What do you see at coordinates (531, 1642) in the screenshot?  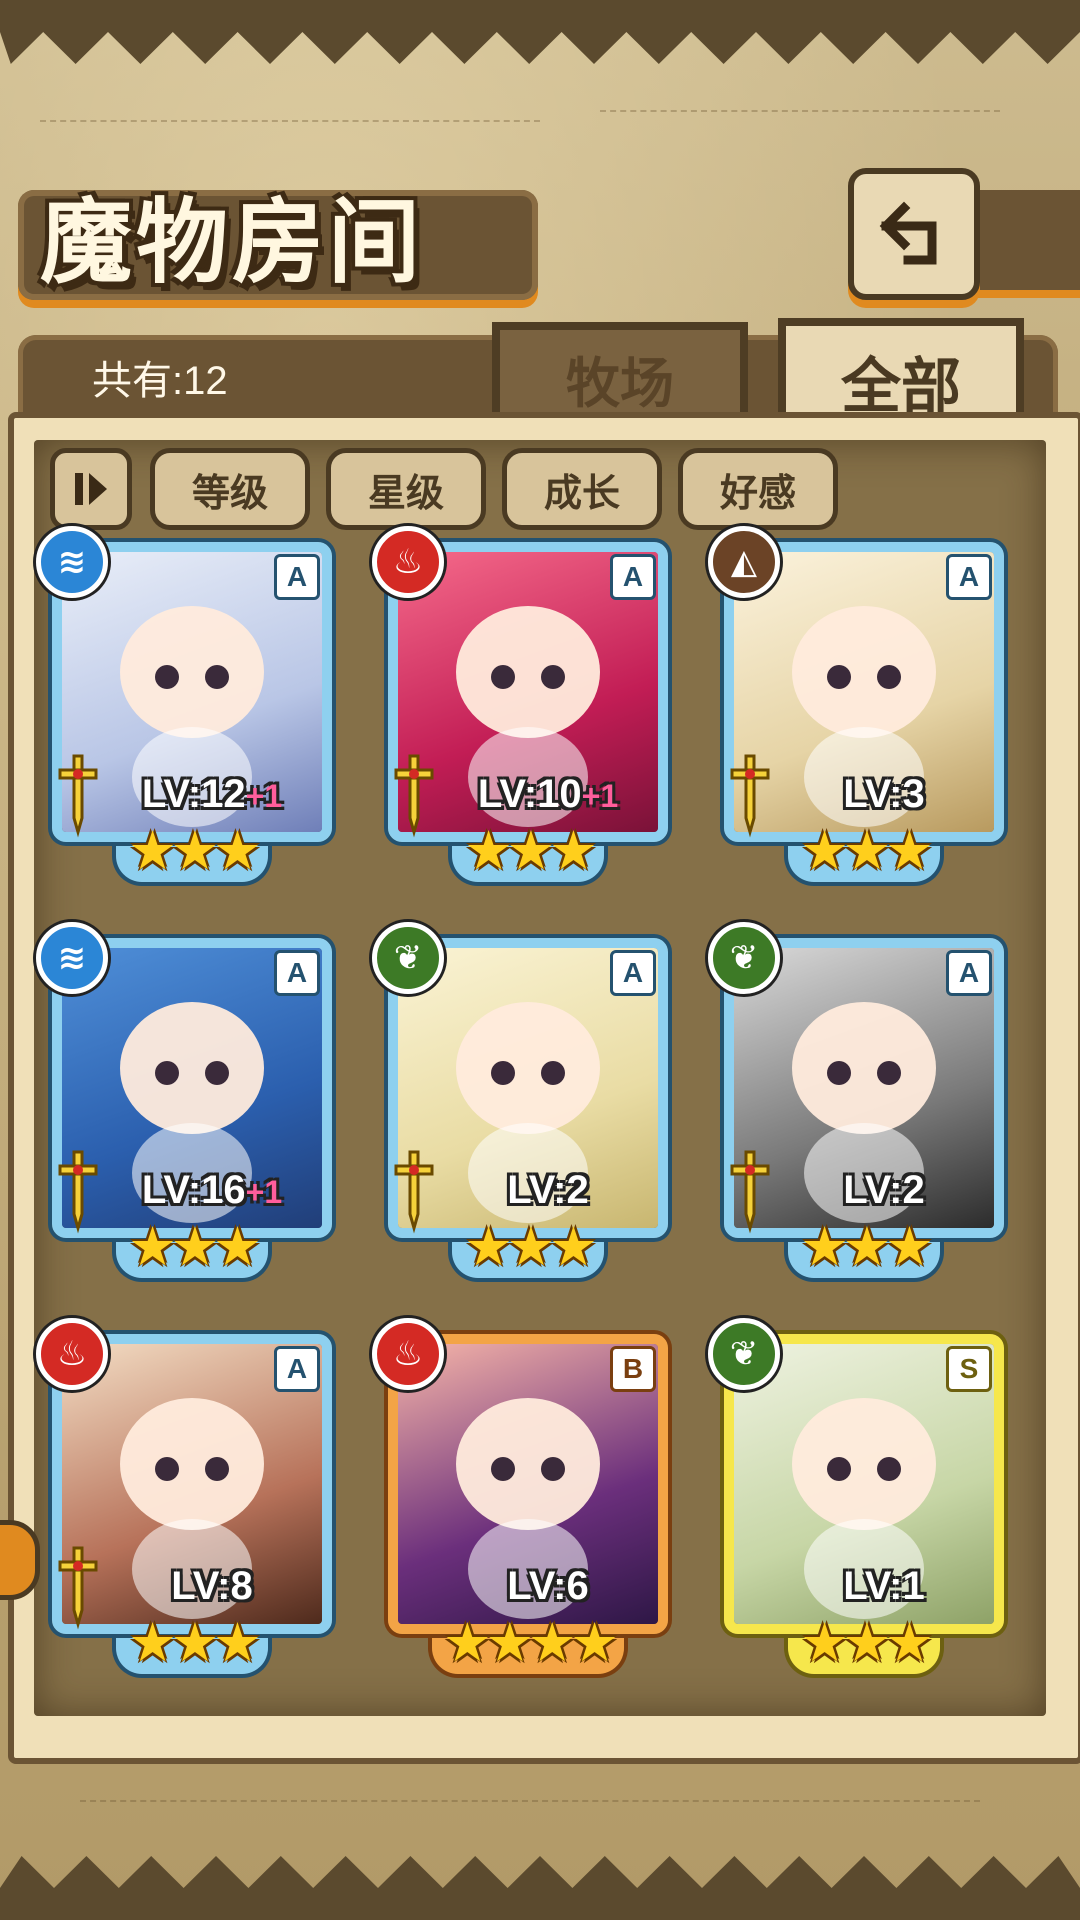 I see `star-rating: ★★★★` at bounding box center [531, 1642].